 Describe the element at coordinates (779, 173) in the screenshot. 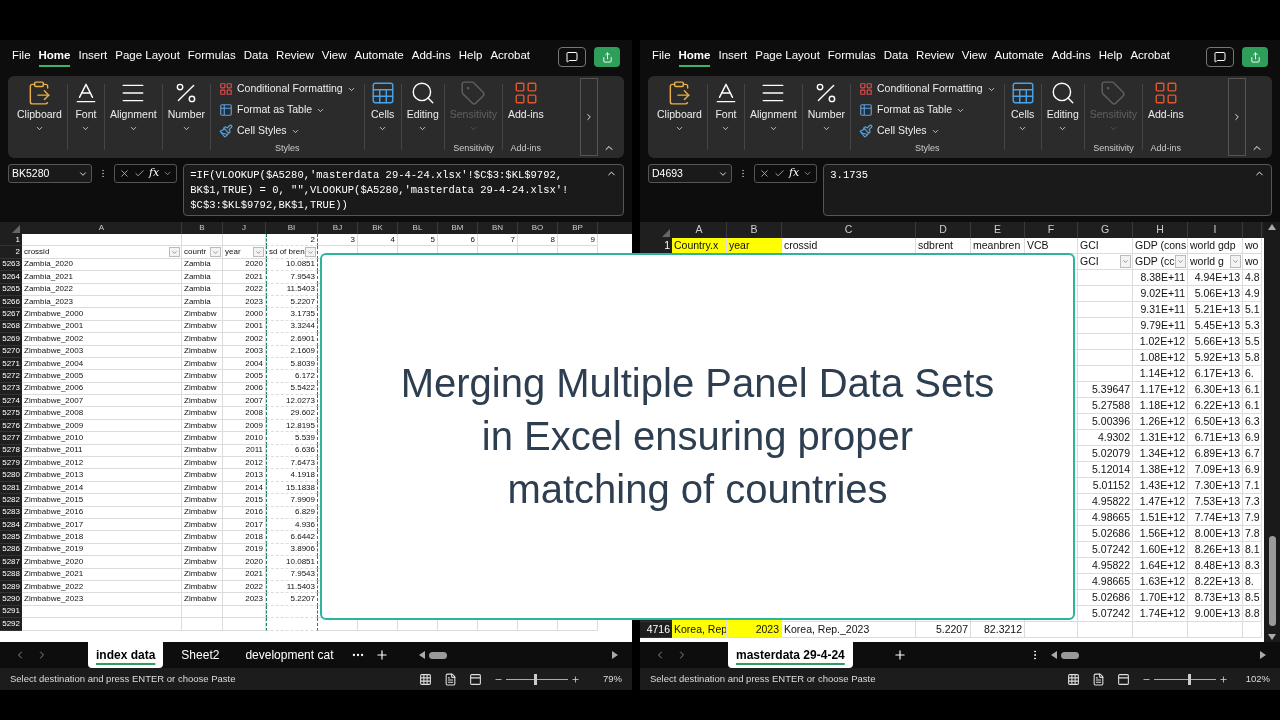

I see `check-icon` at that location.